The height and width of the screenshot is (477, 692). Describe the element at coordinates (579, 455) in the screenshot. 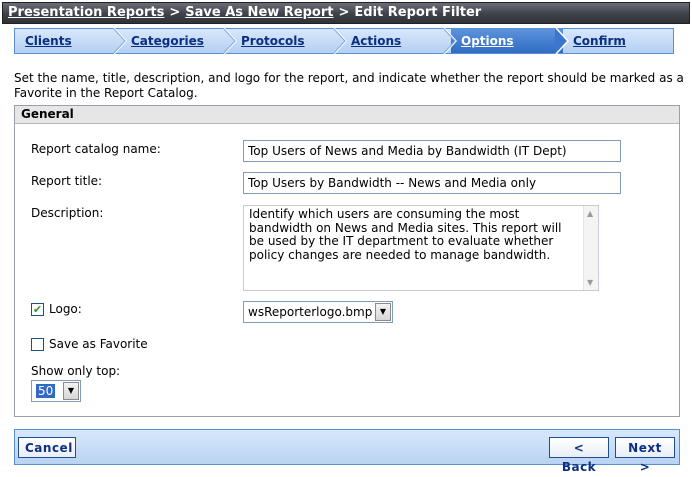

I see `back-button: < Back` at that location.